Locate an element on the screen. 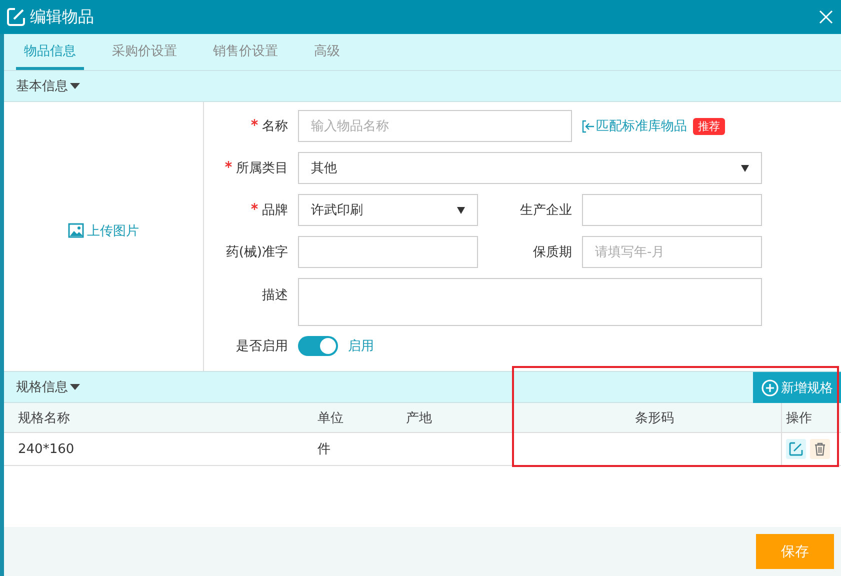  section-header: 基本信息 is located at coordinates (422, 86).